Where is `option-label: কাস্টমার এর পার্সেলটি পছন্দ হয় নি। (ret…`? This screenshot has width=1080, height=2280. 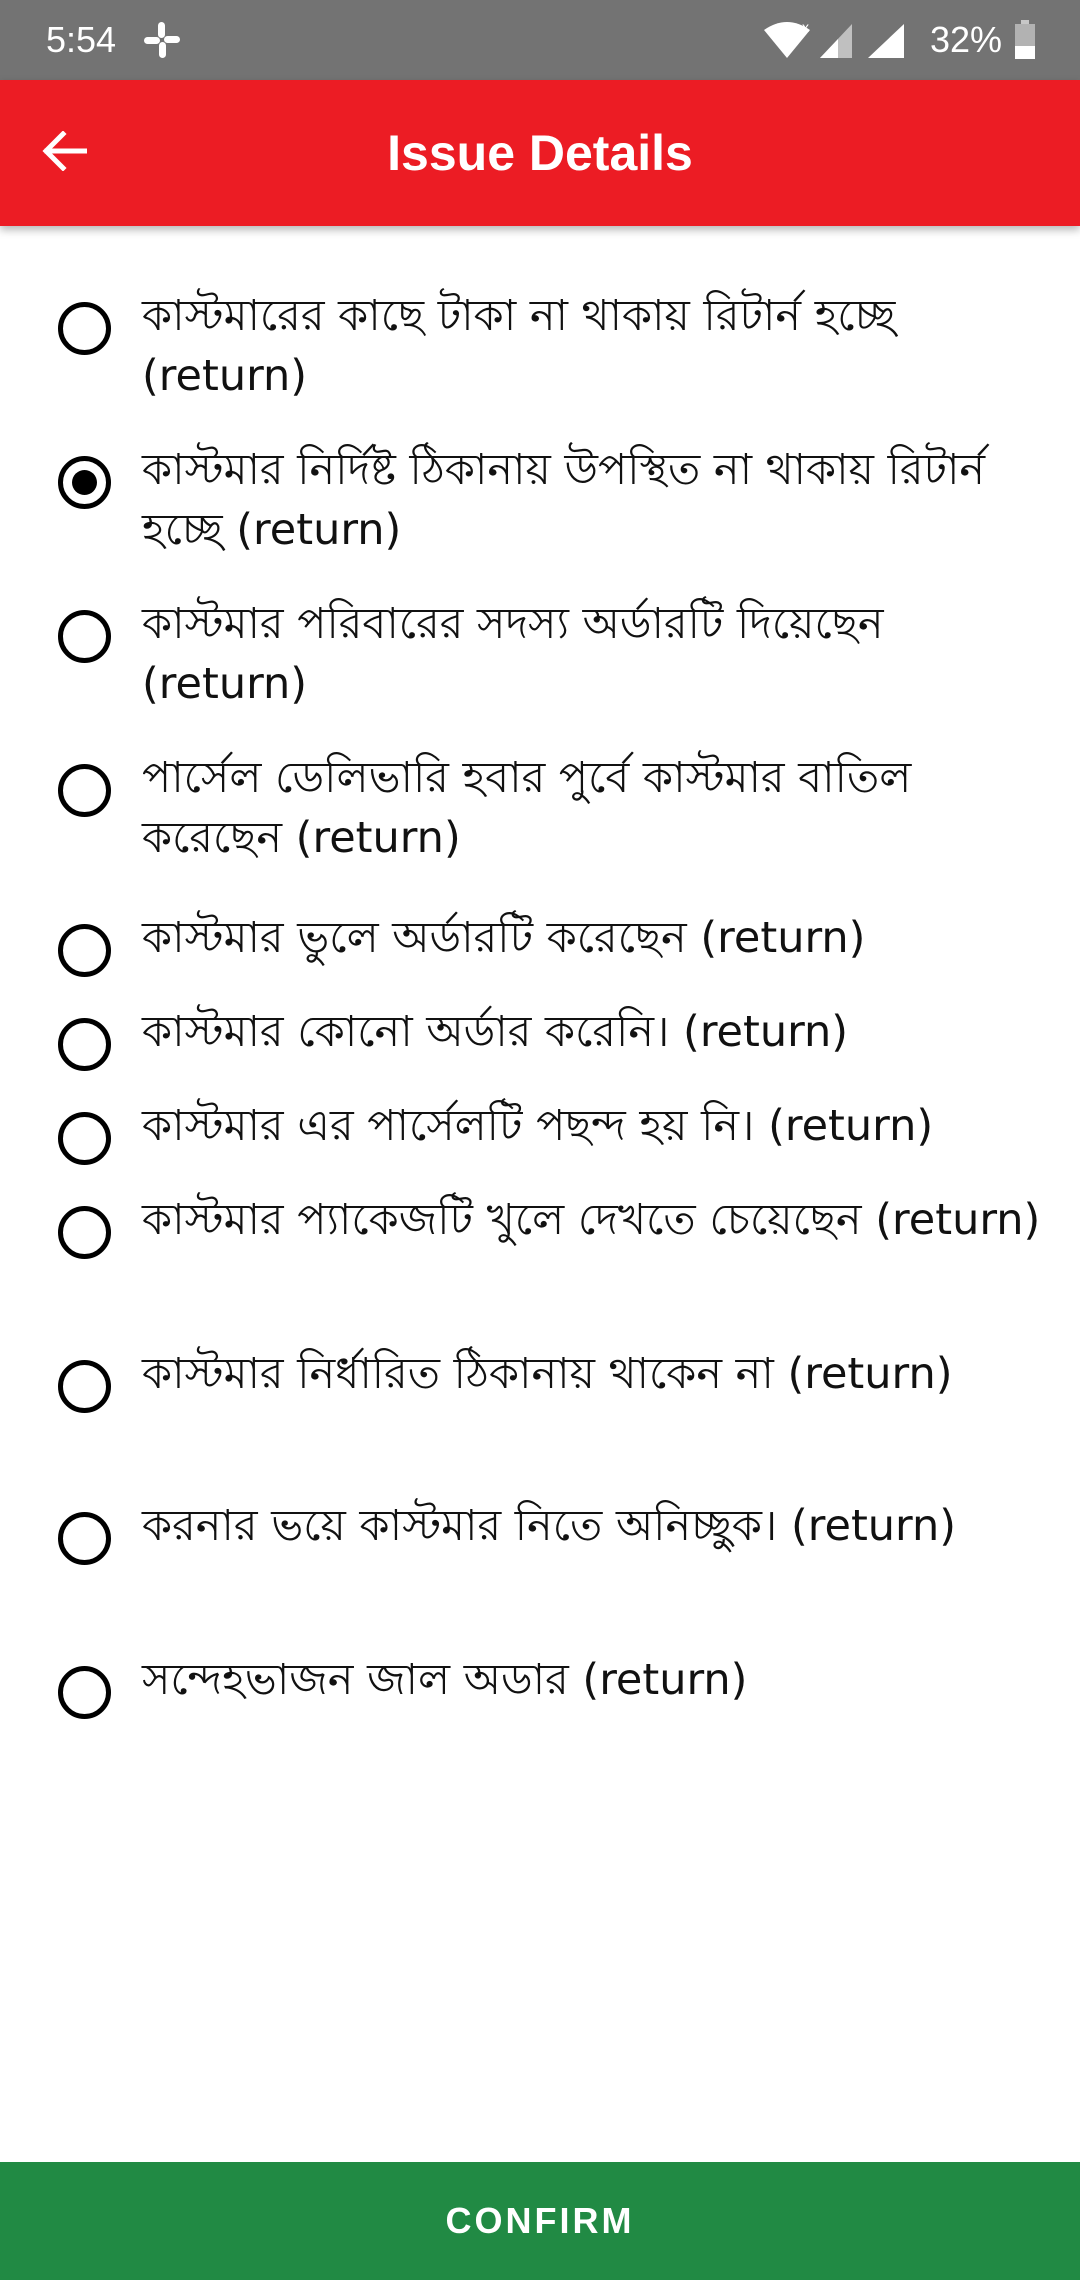
option-label: কাস্টমার এর পার্সেলটি পছন্দ হয় নি। (ret… is located at coordinates (538, 1126).